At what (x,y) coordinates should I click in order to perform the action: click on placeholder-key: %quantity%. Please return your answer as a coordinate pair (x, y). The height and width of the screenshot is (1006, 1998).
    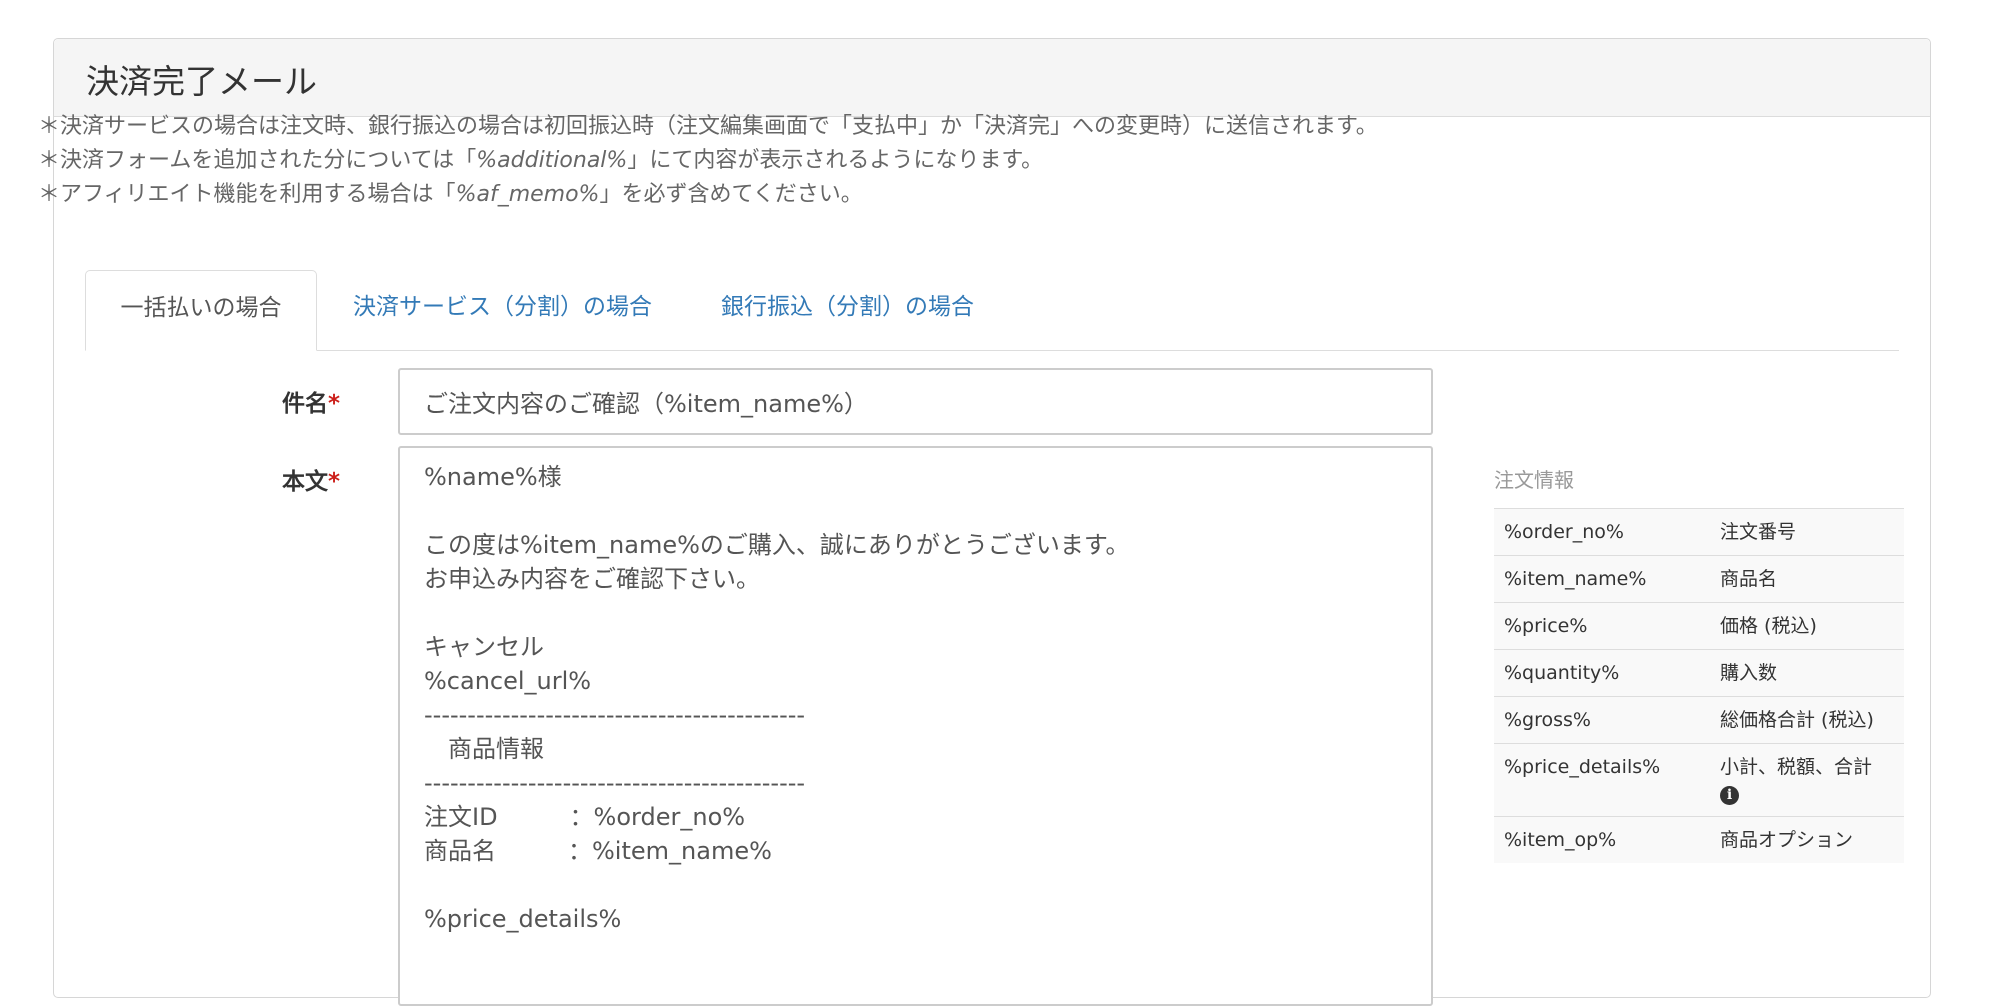
    Looking at the image, I should click on (1602, 673).